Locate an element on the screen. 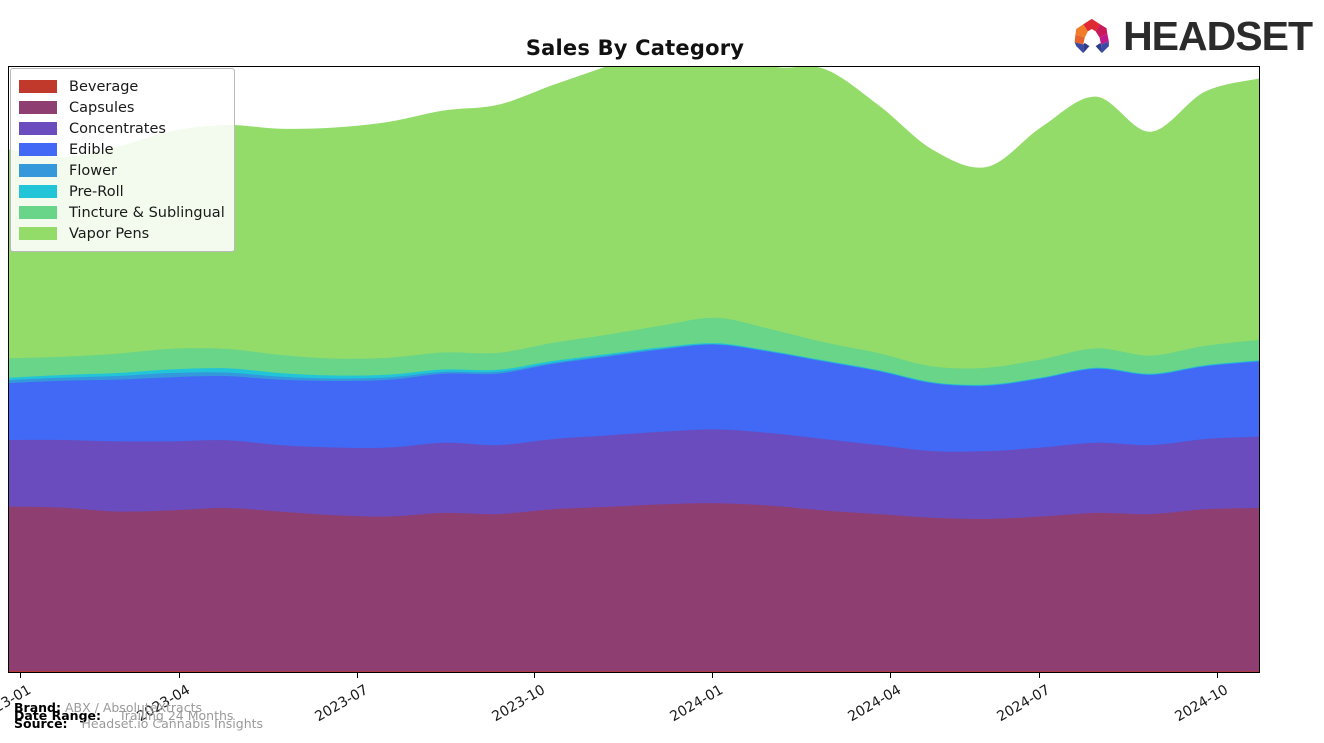 This screenshot has height=743, width=1324. x-axis-tick-label: 2024-04 is located at coordinates (874, 704).